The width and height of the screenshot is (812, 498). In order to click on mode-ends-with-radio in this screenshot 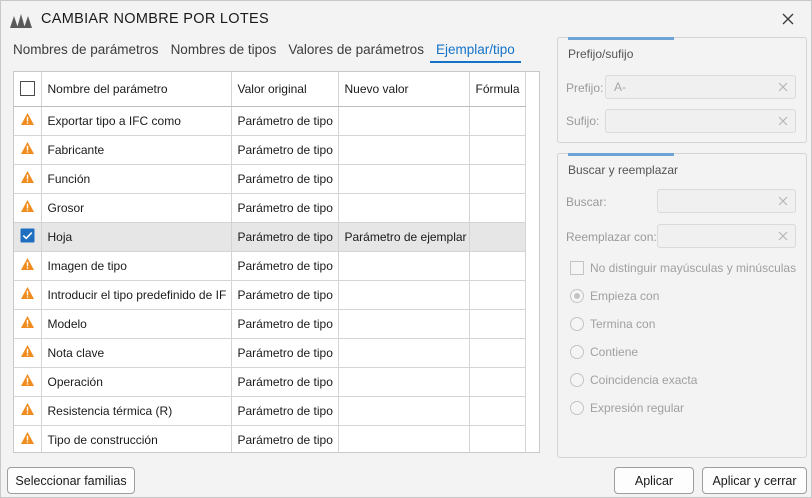, I will do `click(577, 324)`.